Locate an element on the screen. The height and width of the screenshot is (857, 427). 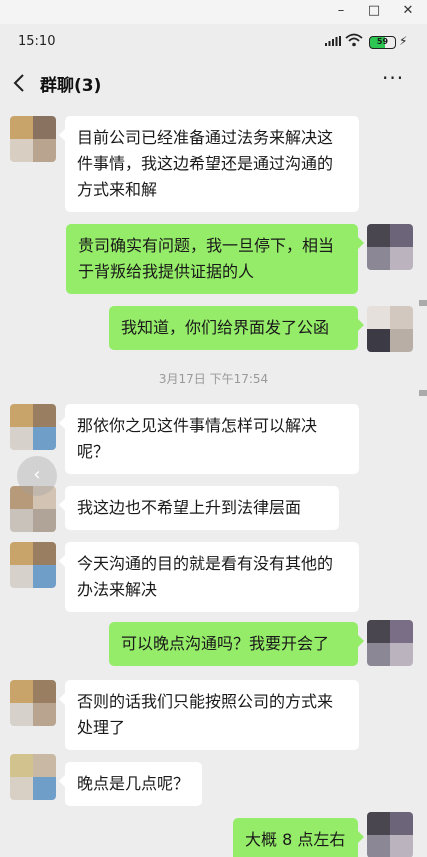
message-bubble: 我这边也不希望上升到法律层面 is located at coordinates (199, 508).